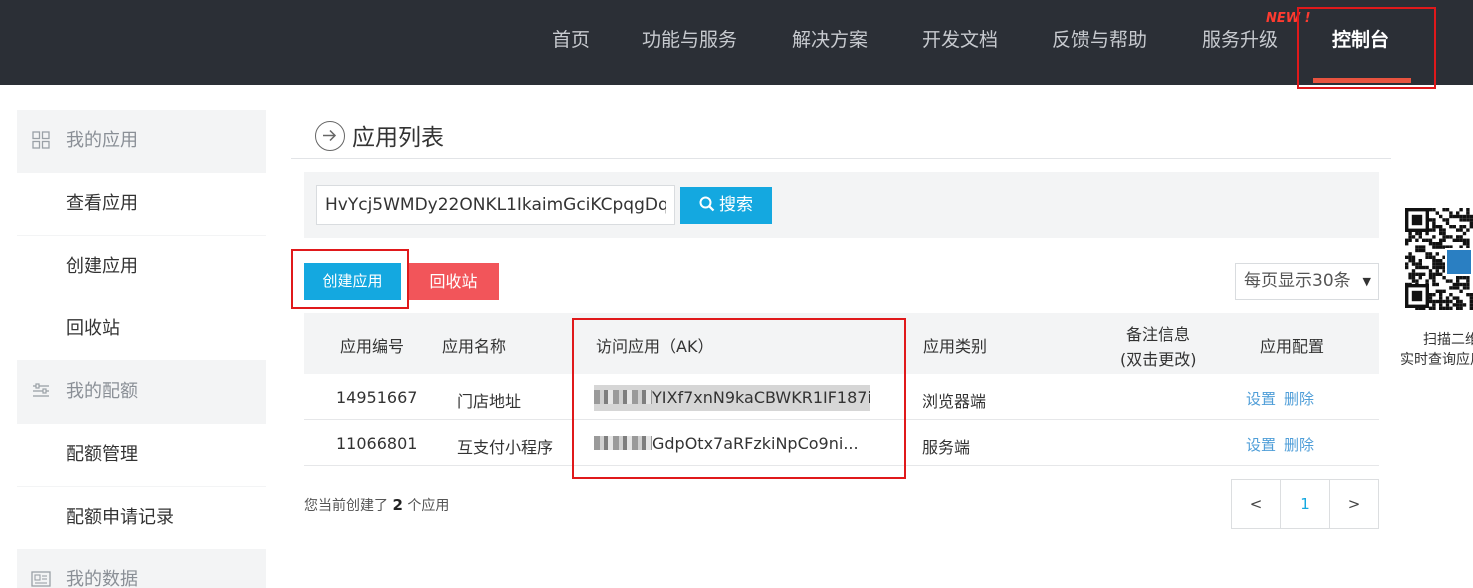 Image resolution: width=1473 pixels, height=588 pixels. Describe the element at coordinates (1448, 340) in the screenshot. I see `qr-caption-line1: 扫描二维码` at that location.